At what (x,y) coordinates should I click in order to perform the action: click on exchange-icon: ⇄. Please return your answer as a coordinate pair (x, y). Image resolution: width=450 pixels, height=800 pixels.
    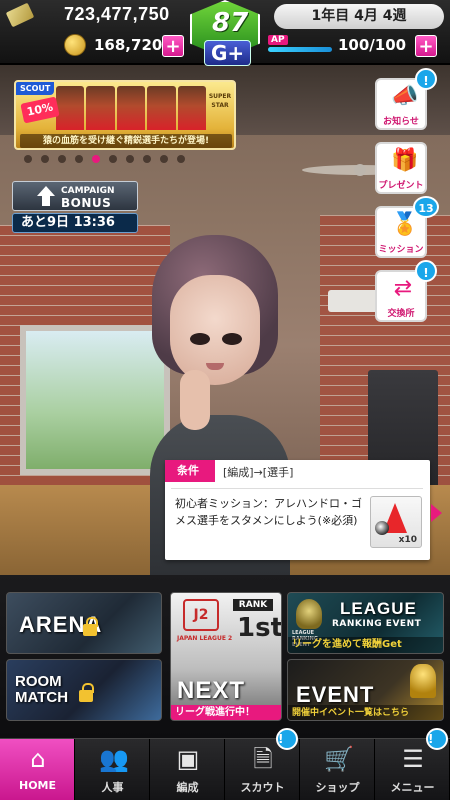
    Looking at the image, I should click on (403, 288).